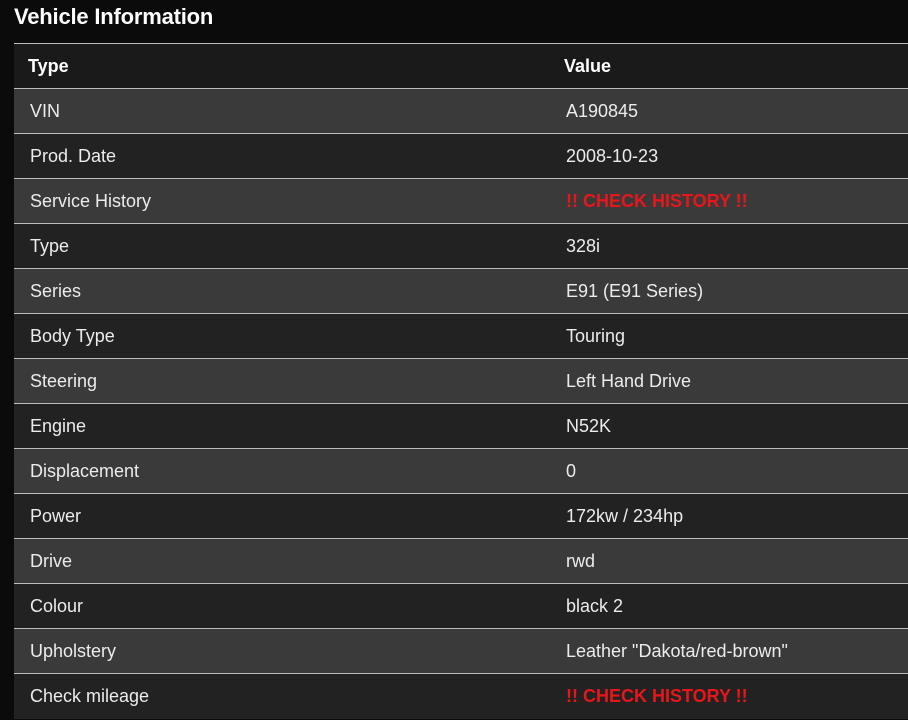 This screenshot has width=908, height=720. Describe the element at coordinates (595, 605) in the screenshot. I see `row-value: black 2` at that location.